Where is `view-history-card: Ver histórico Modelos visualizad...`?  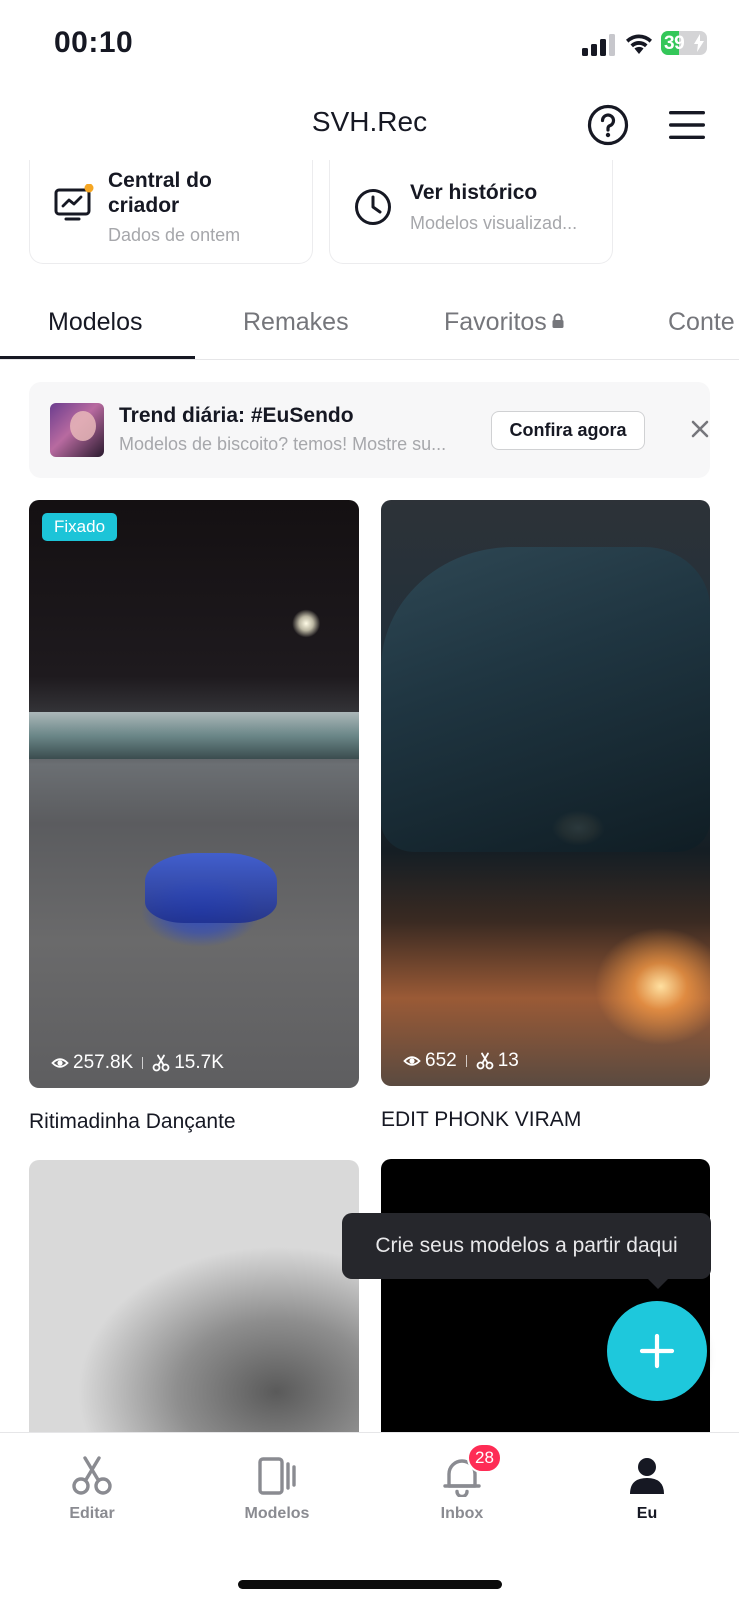
view-history-card: Ver histórico Modelos visualizad... is located at coordinates (471, 212).